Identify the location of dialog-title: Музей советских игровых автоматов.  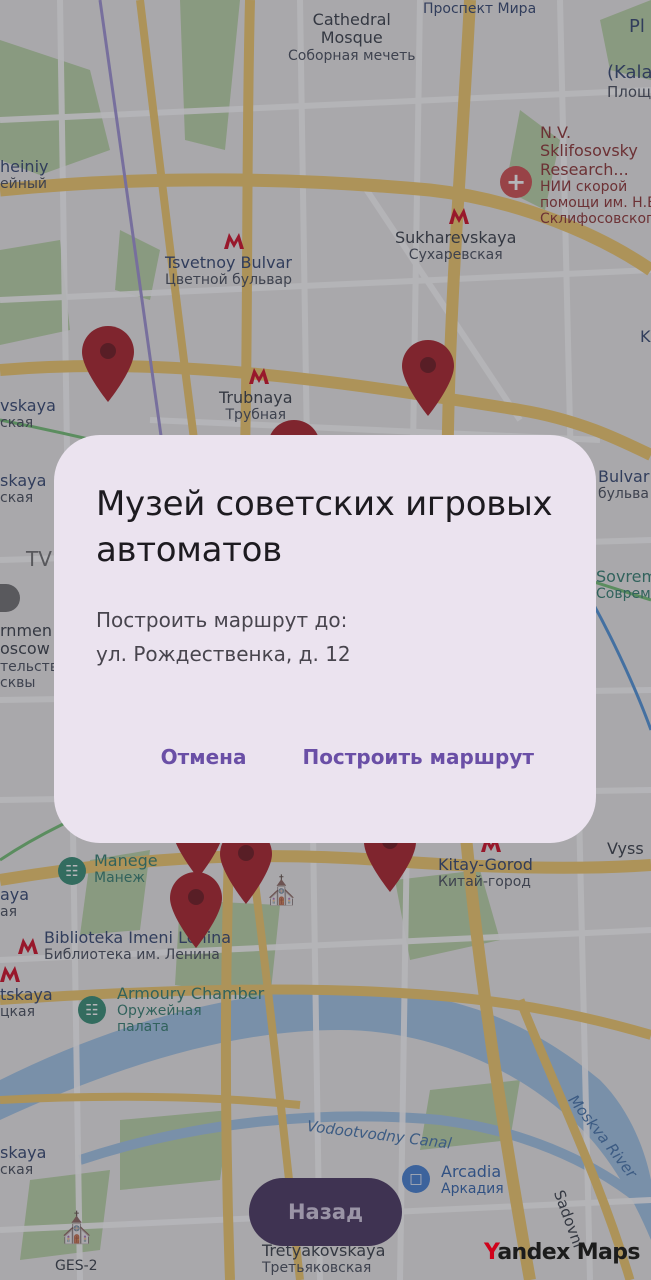
(324, 527).